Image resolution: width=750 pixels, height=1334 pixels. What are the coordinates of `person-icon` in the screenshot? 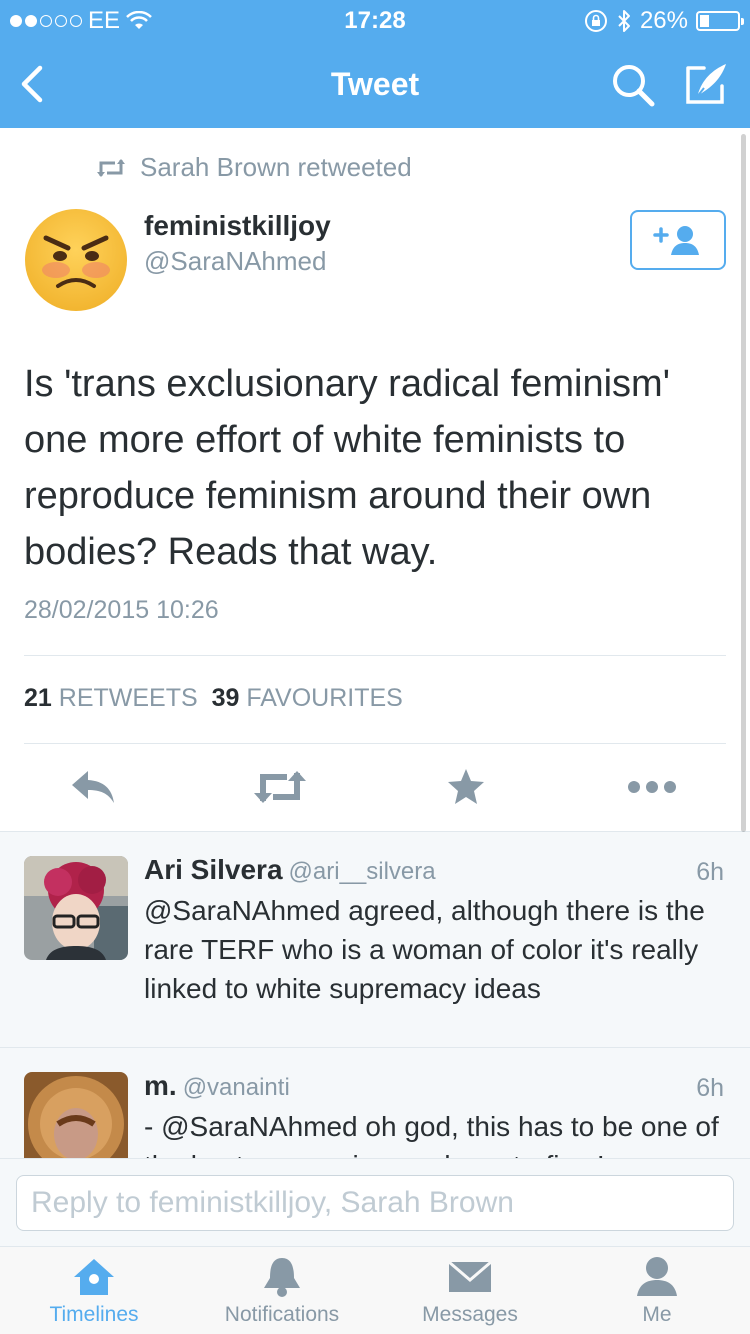 It's located at (657, 1276).